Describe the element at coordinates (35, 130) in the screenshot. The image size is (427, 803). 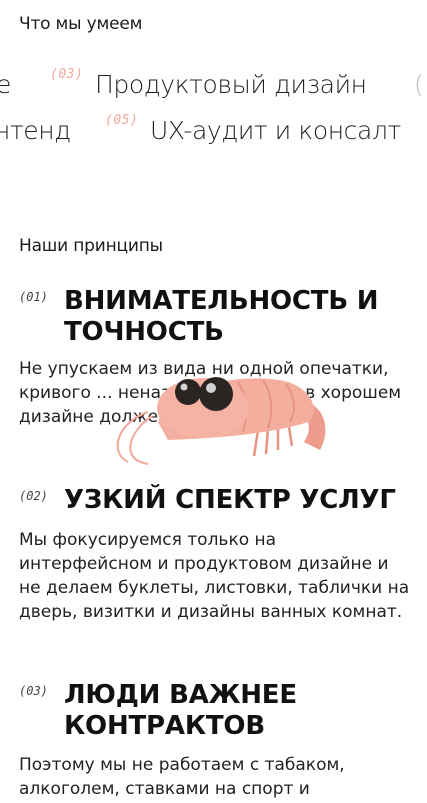
I see `skill-label: нтенд` at that location.